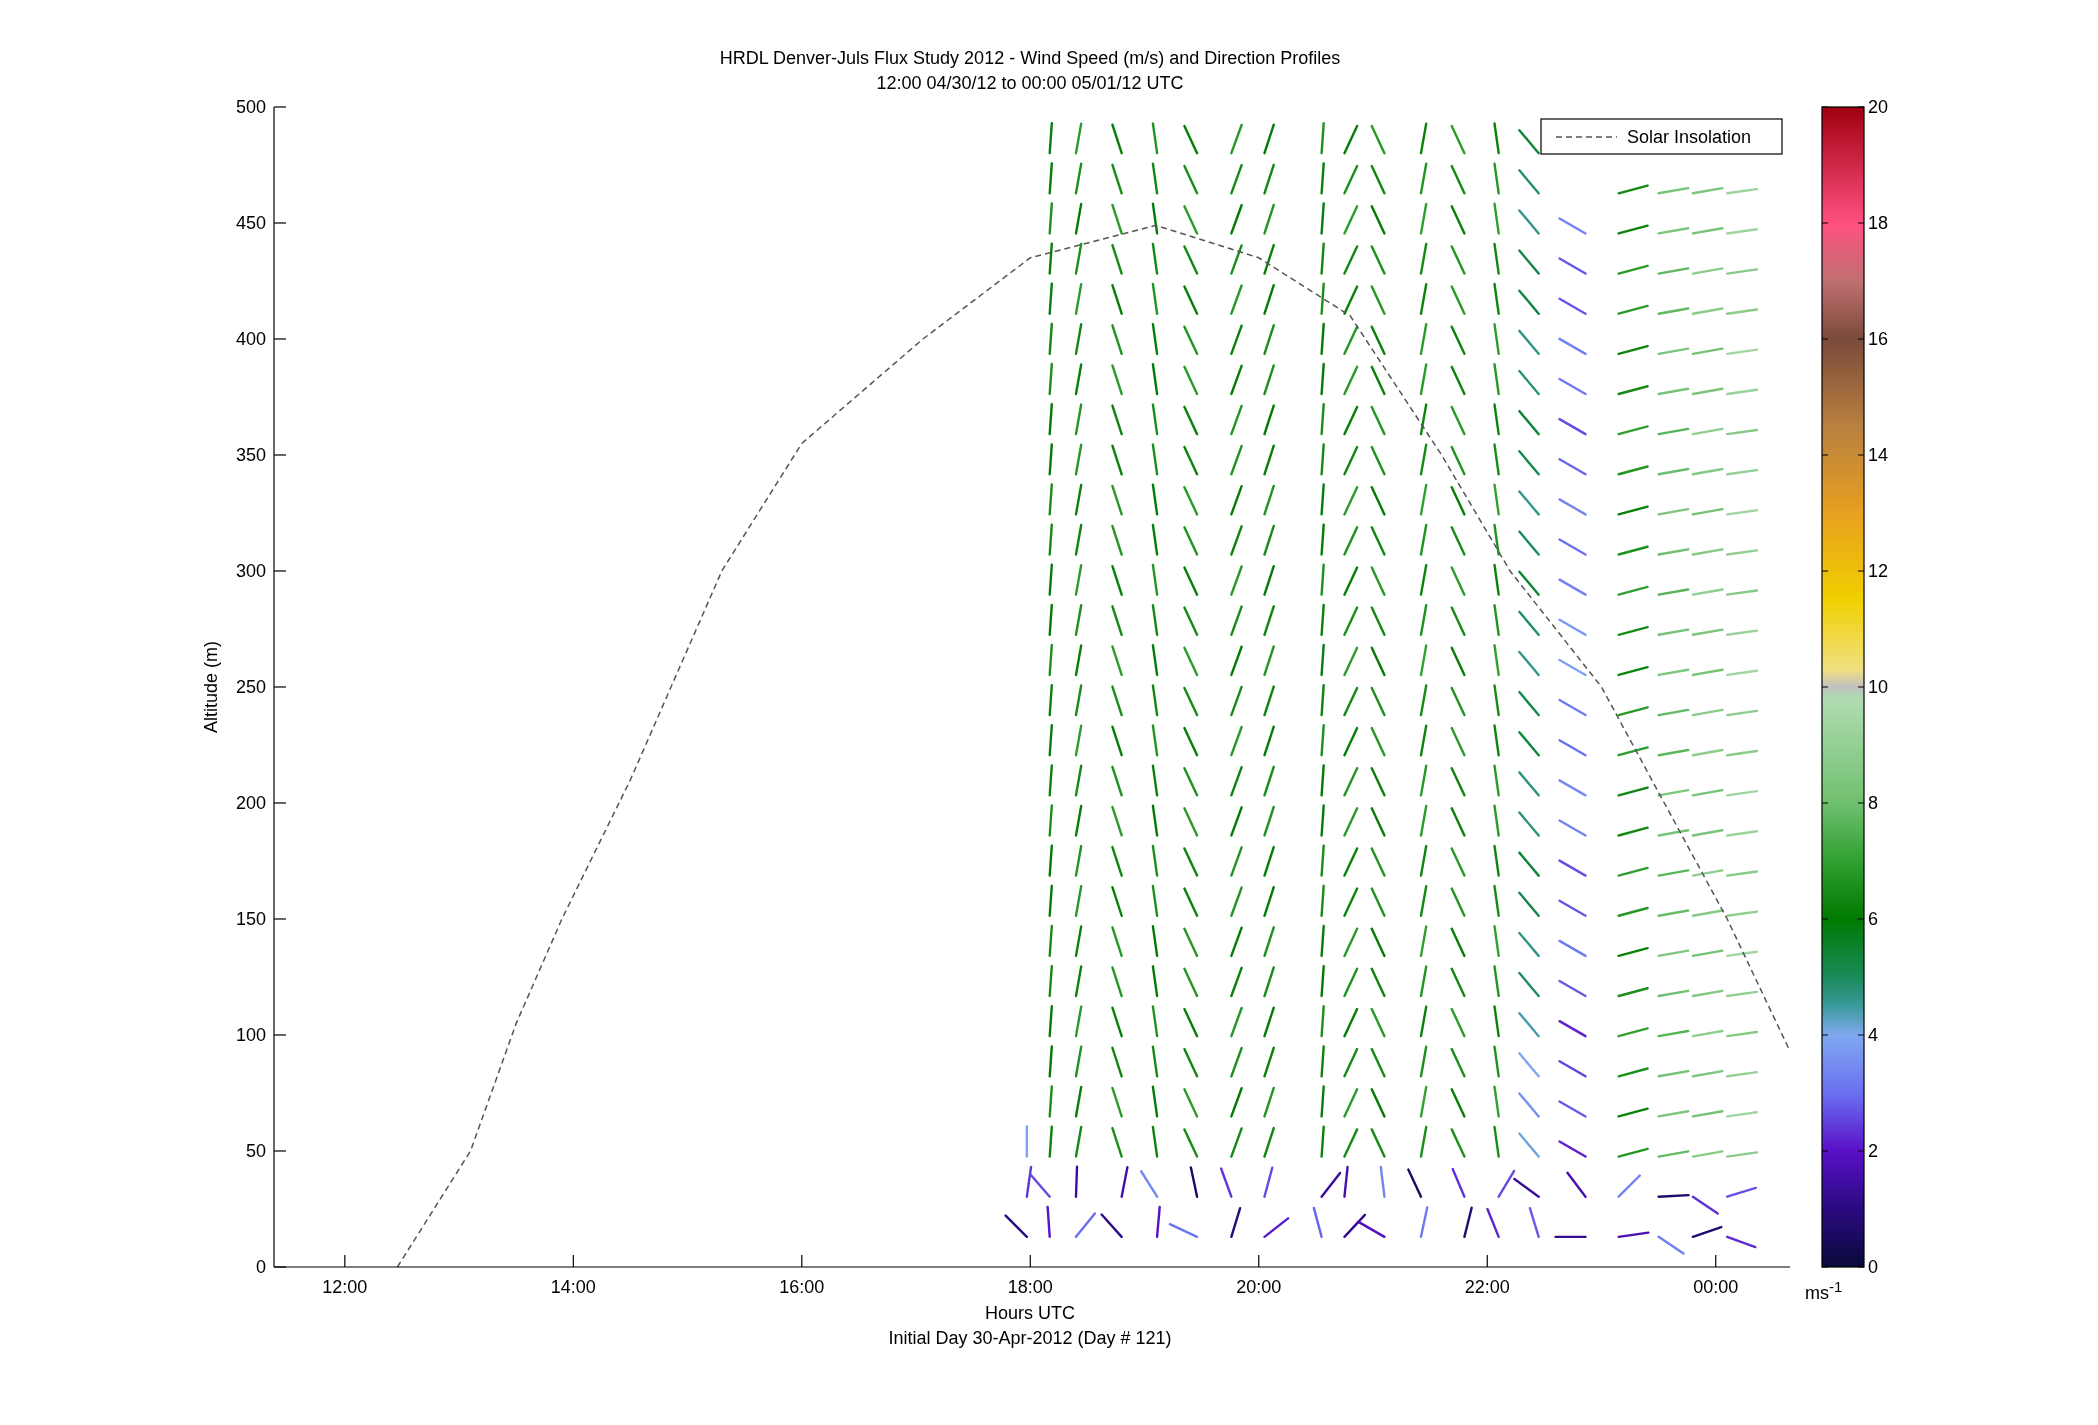 This screenshot has width=2098, height=1425. What do you see at coordinates (1824, 1293) in the screenshot?
I see `colorbar-unit: ms$^{-1}$` at bounding box center [1824, 1293].